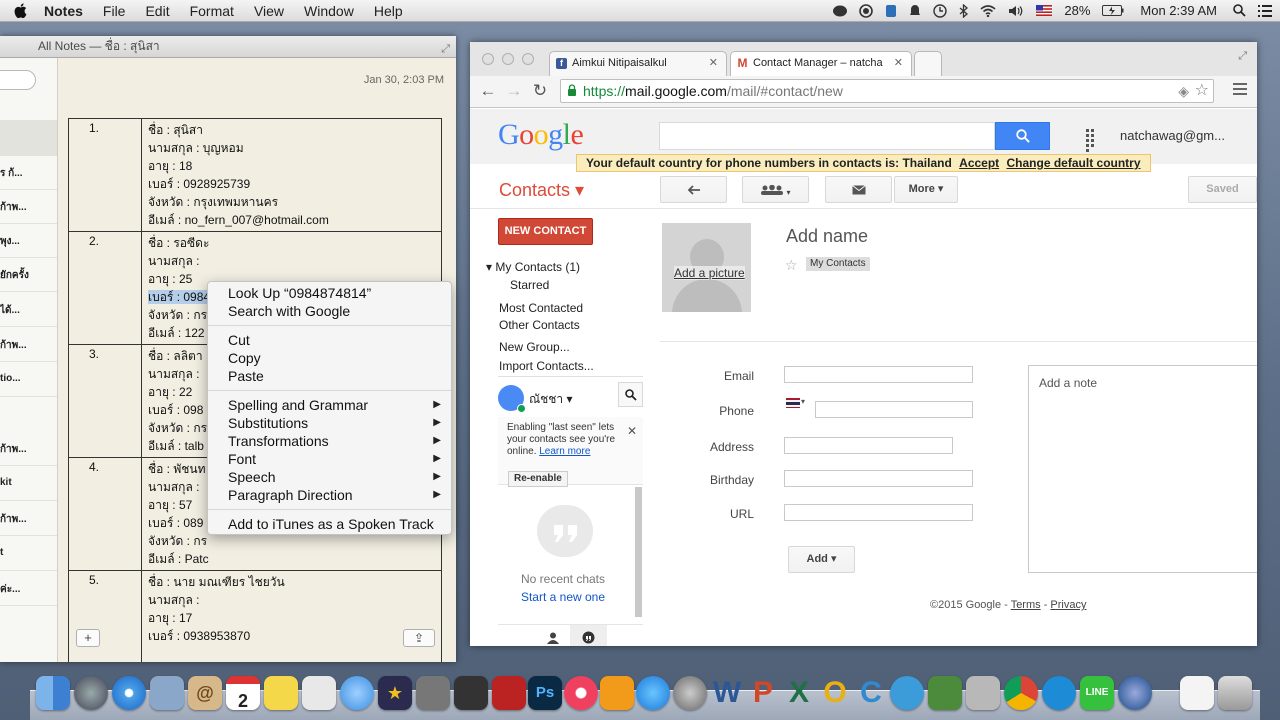 The height and width of the screenshot is (720, 1280). Describe the element at coordinates (653, 693) in the screenshot. I see `app-store-icon` at that location.